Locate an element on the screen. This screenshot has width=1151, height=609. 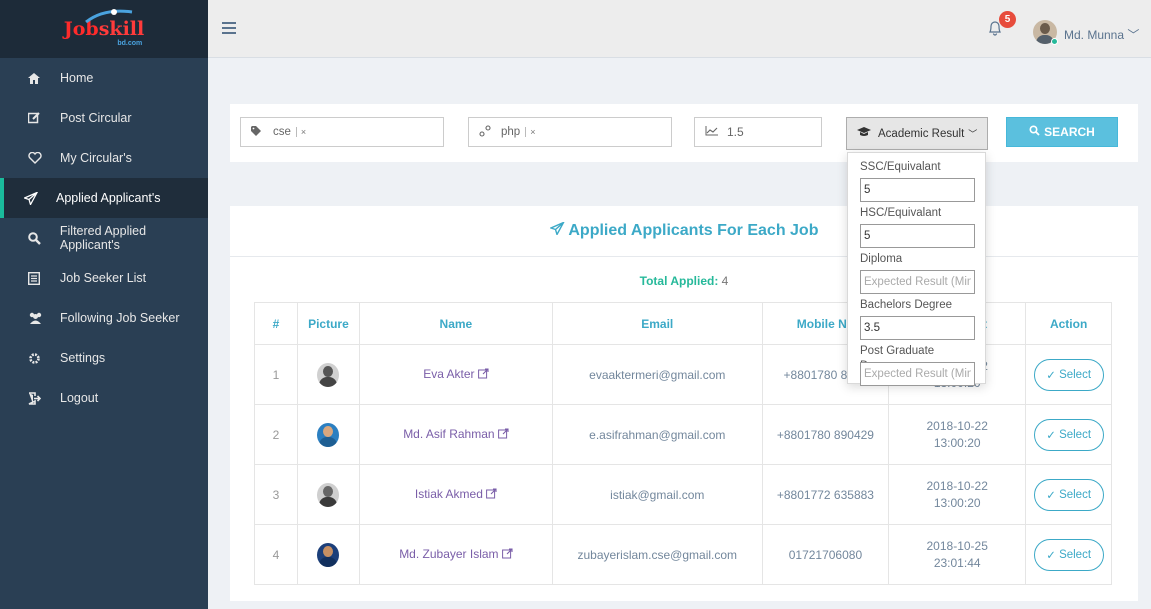
mobile-cell: +8801772 635883 is located at coordinates (825, 494).